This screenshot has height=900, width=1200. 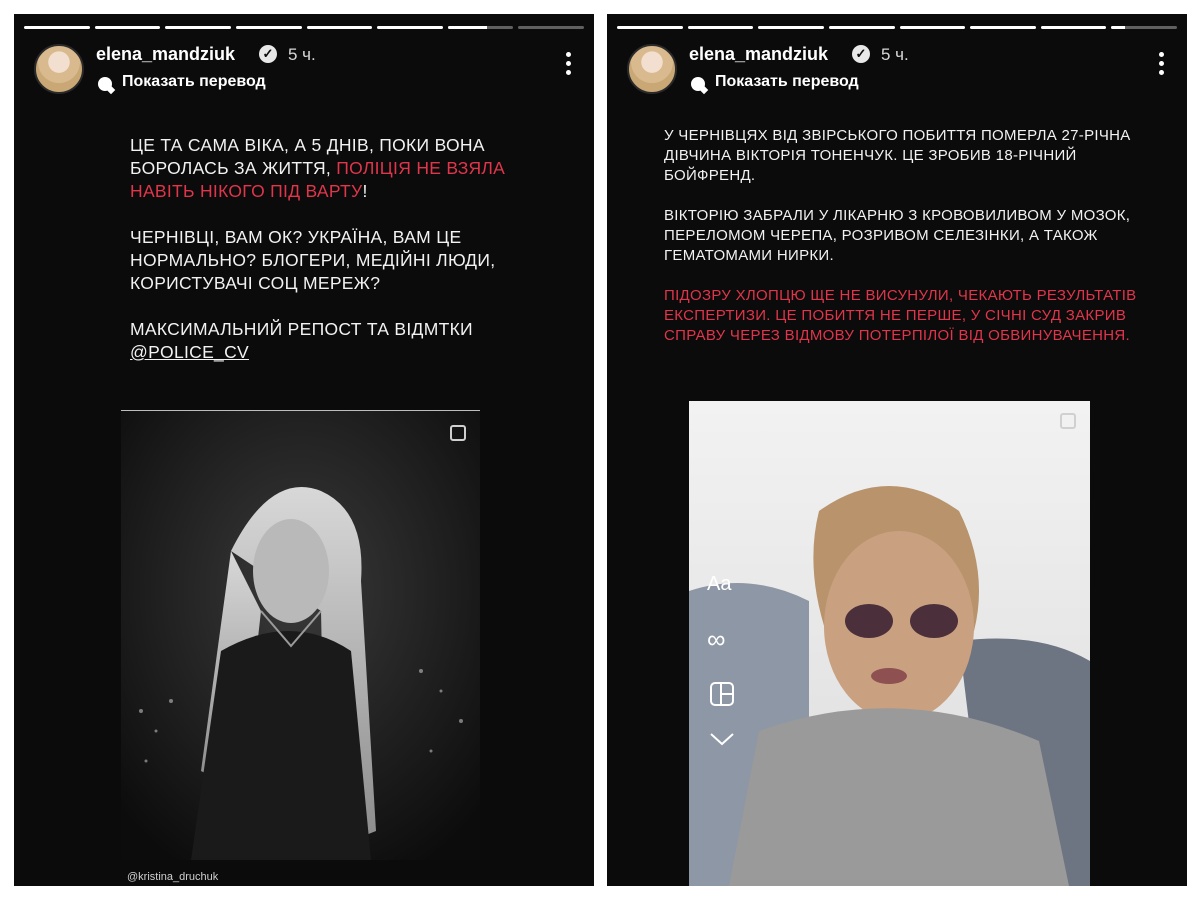 What do you see at coordinates (365, 191) in the screenshot?
I see `story-text-span: !` at bounding box center [365, 191].